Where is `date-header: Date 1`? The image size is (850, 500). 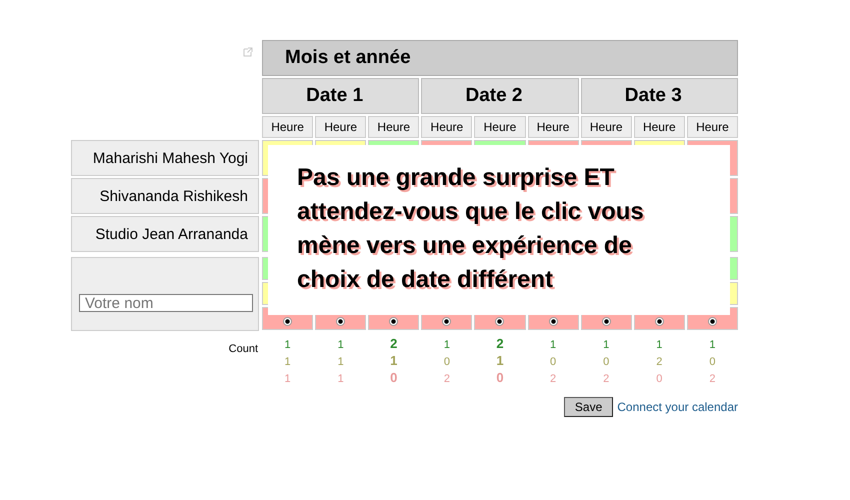 date-header: Date 1 is located at coordinates (341, 96).